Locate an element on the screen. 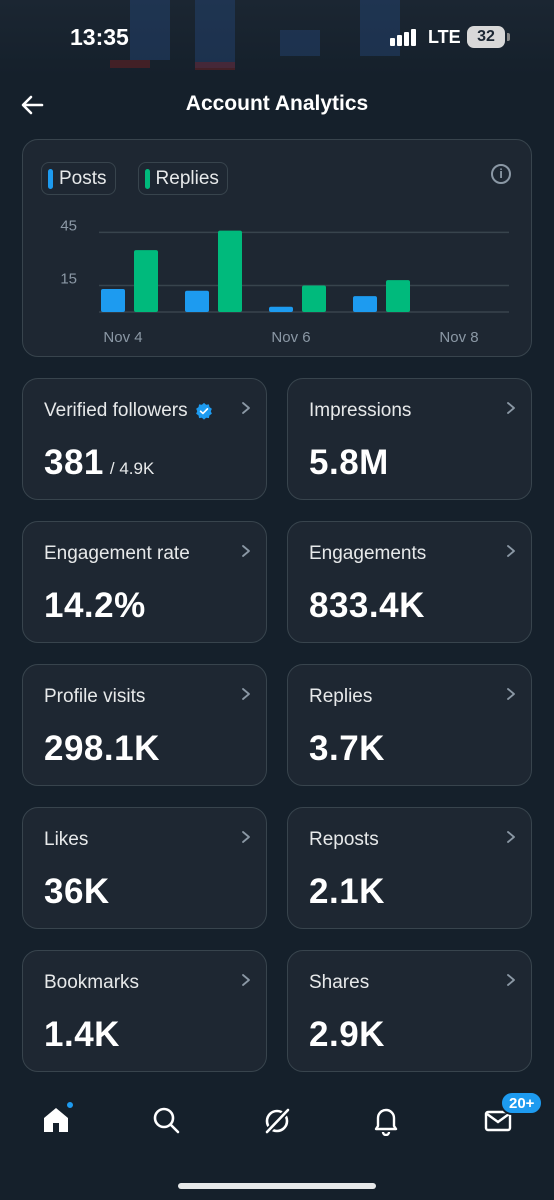 This screenshot has width=554, height=1200. metric-label-text: Verified followers is located at coordinates (116, 410).